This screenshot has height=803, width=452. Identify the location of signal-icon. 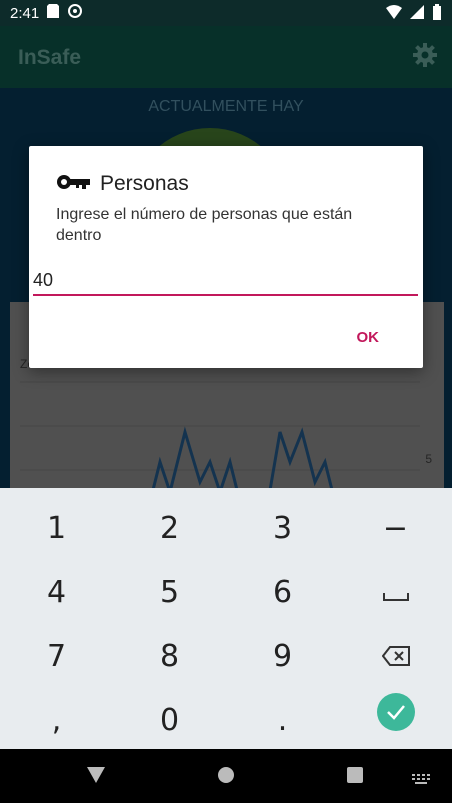
(417, 14).